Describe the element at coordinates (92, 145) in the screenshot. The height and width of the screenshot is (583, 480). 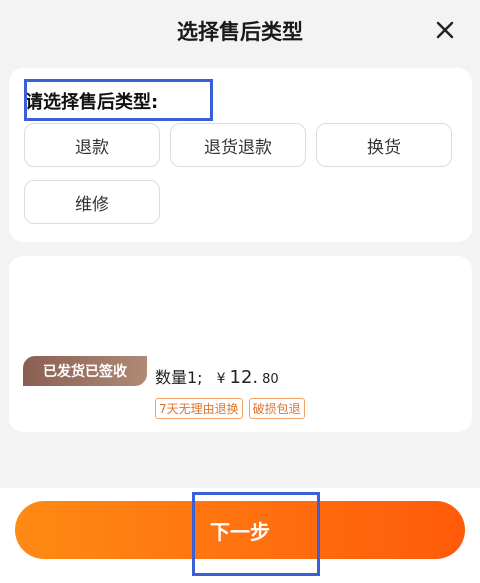
I see `option-refund: 退款` at that location.